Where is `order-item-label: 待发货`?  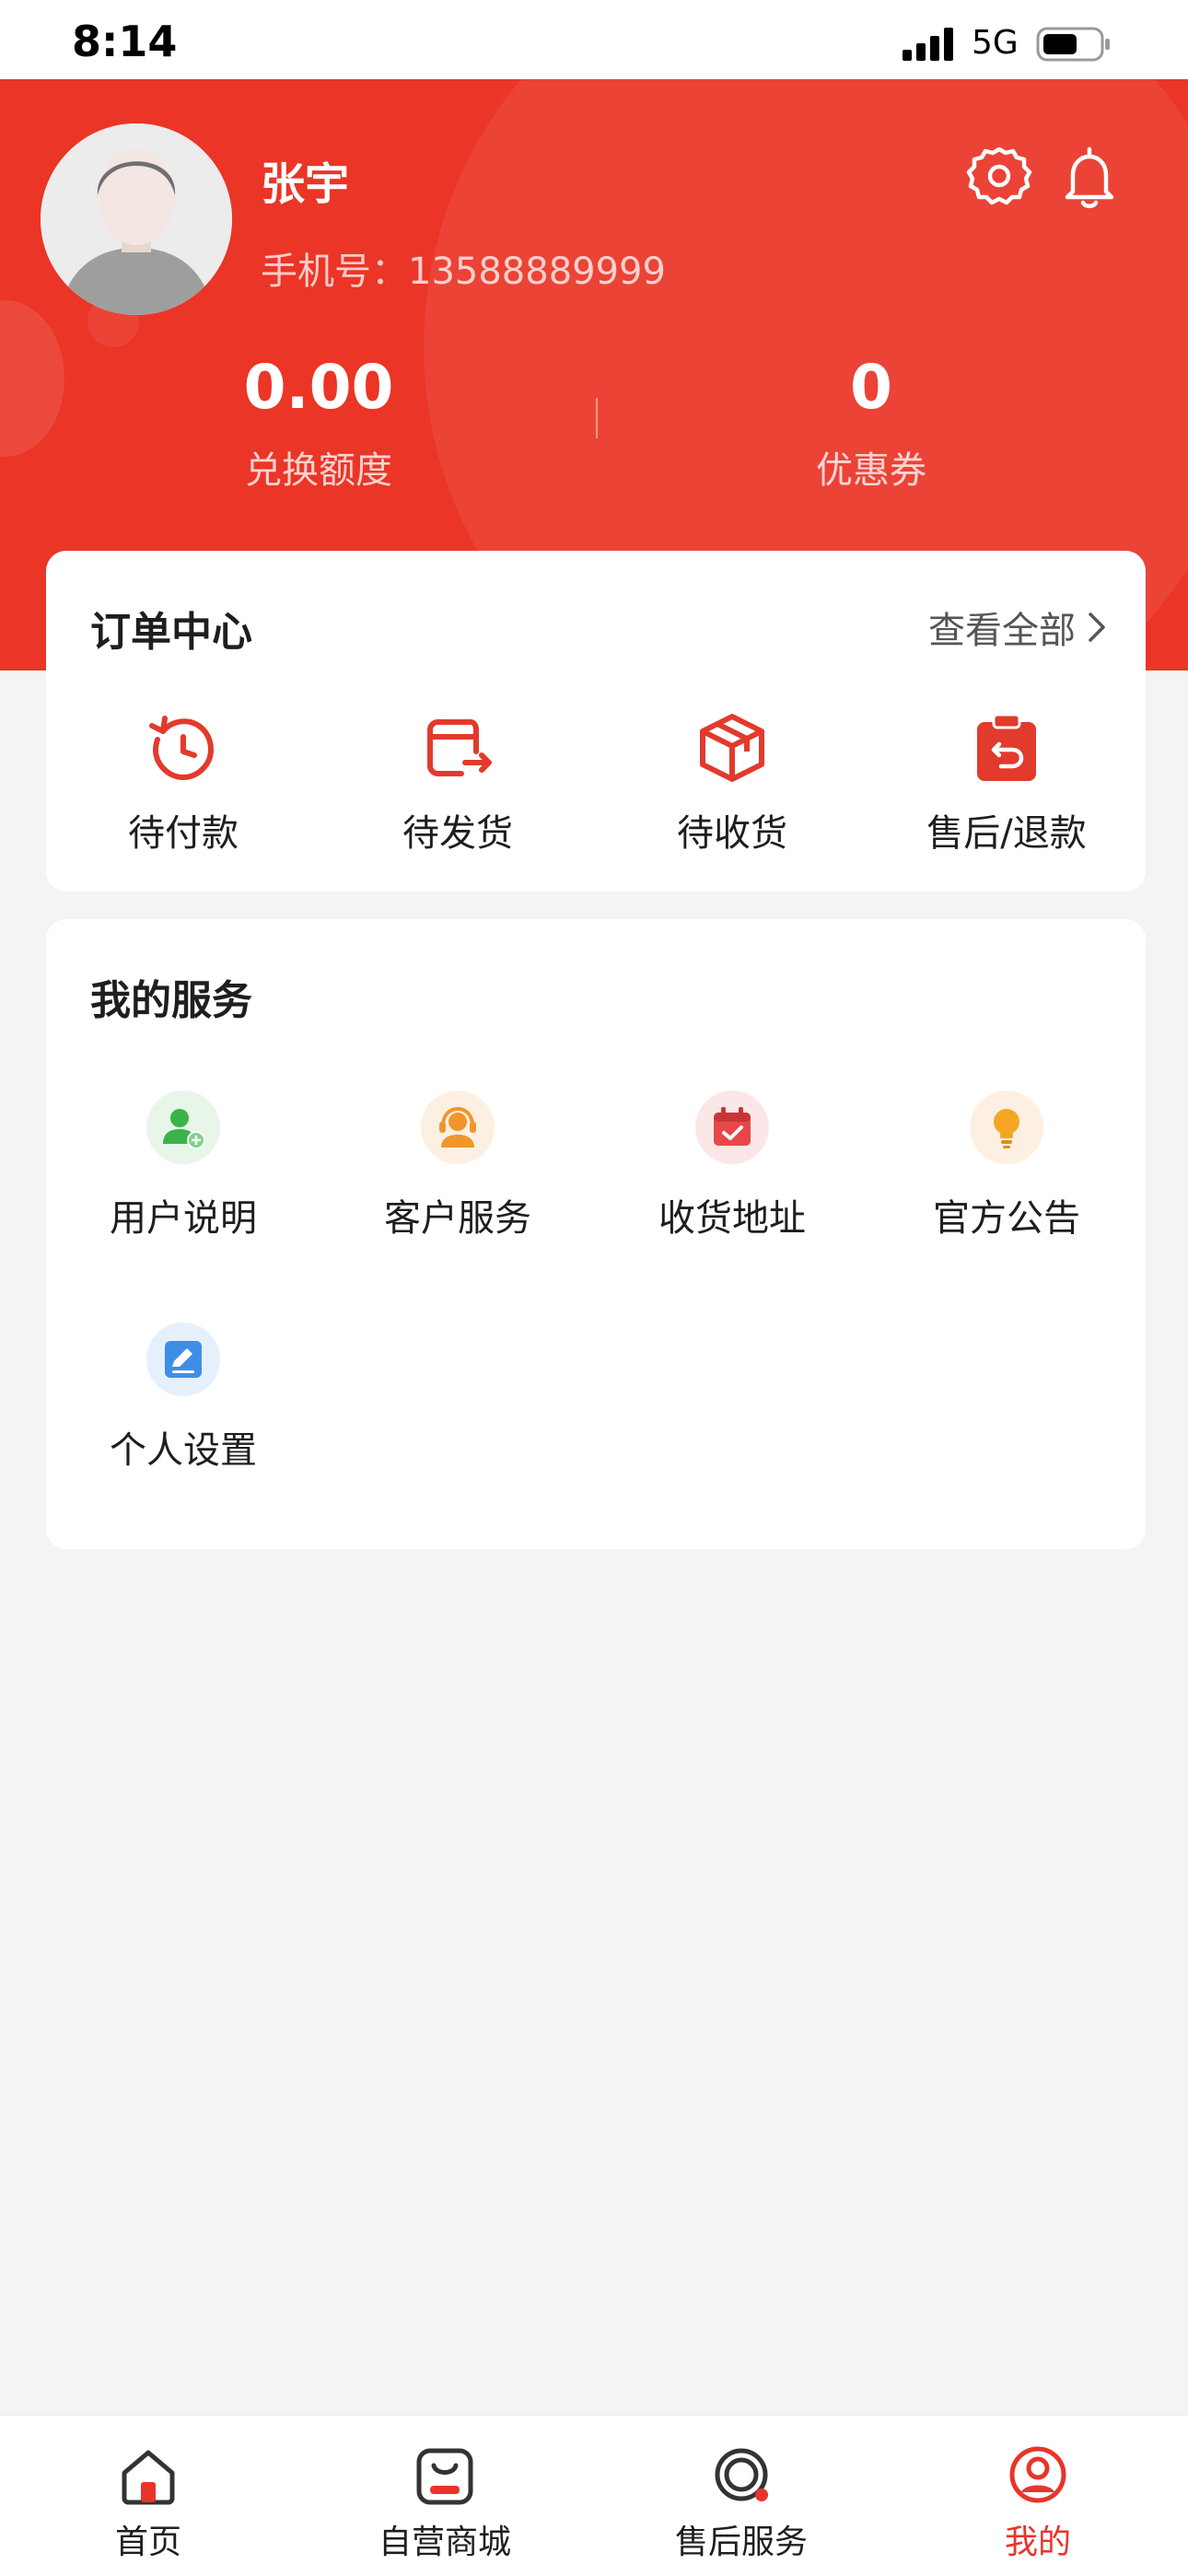
order-item-label: 待发货 is located at coordinates (457, 833).